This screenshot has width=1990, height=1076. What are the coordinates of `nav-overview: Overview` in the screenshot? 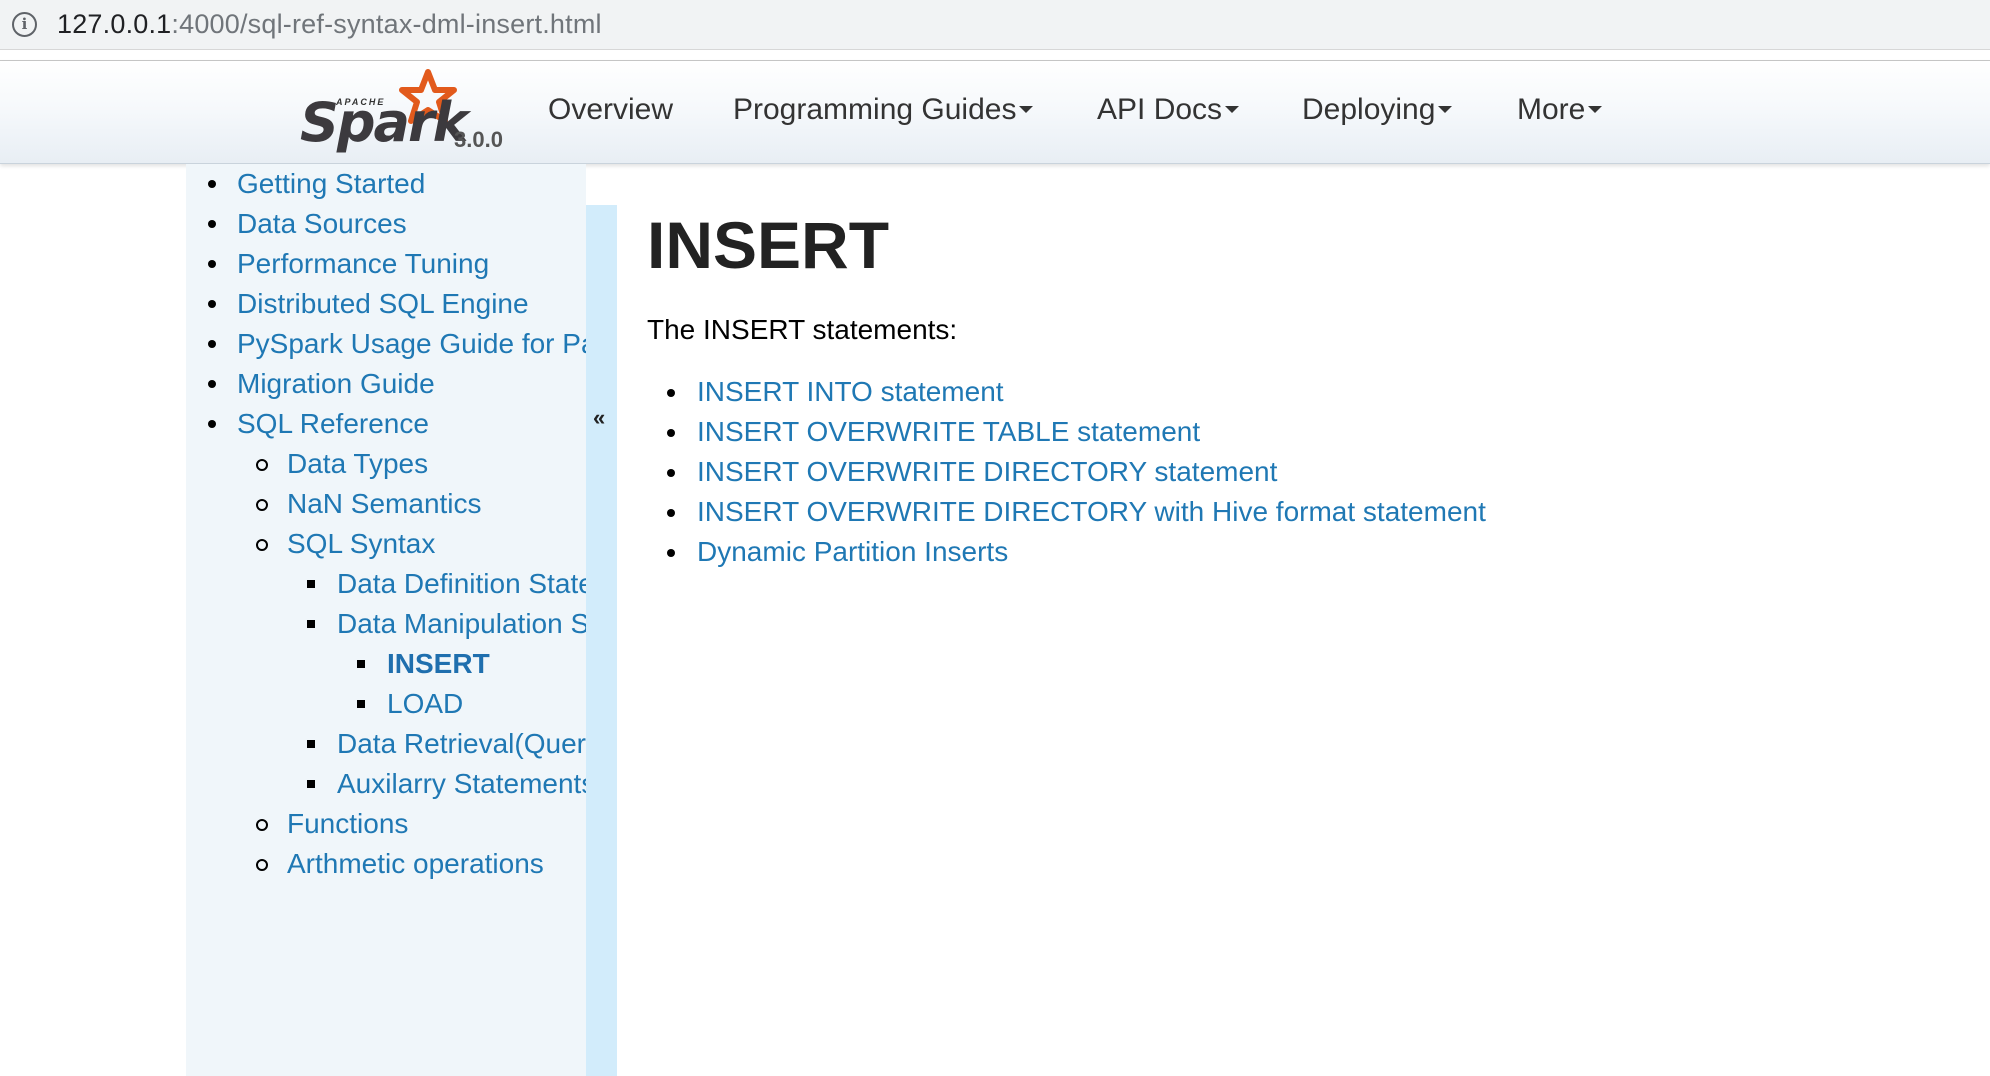 It's located at (610, 110).